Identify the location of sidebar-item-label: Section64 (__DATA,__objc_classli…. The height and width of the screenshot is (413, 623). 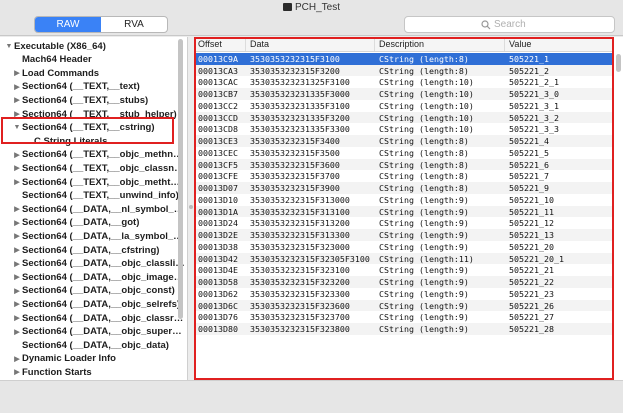
(103, 264).